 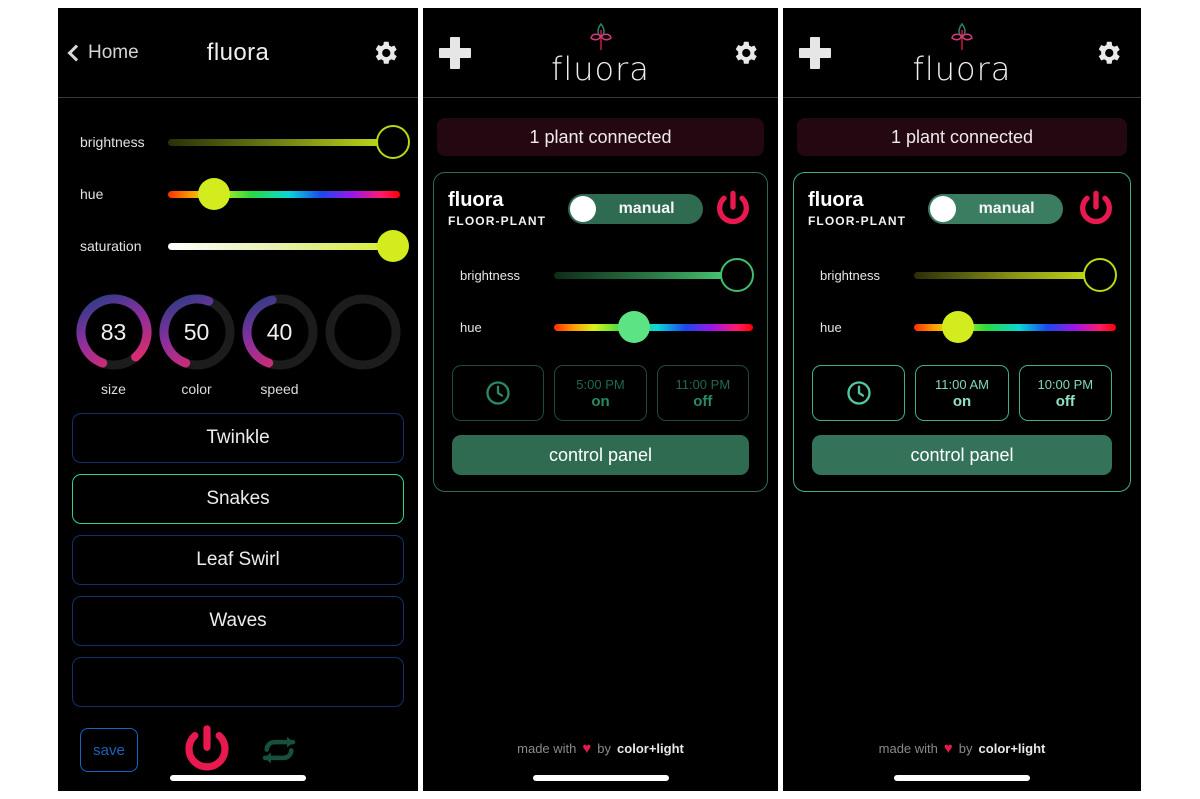 I want to click on save-button: save, so click(x=109, y=750).